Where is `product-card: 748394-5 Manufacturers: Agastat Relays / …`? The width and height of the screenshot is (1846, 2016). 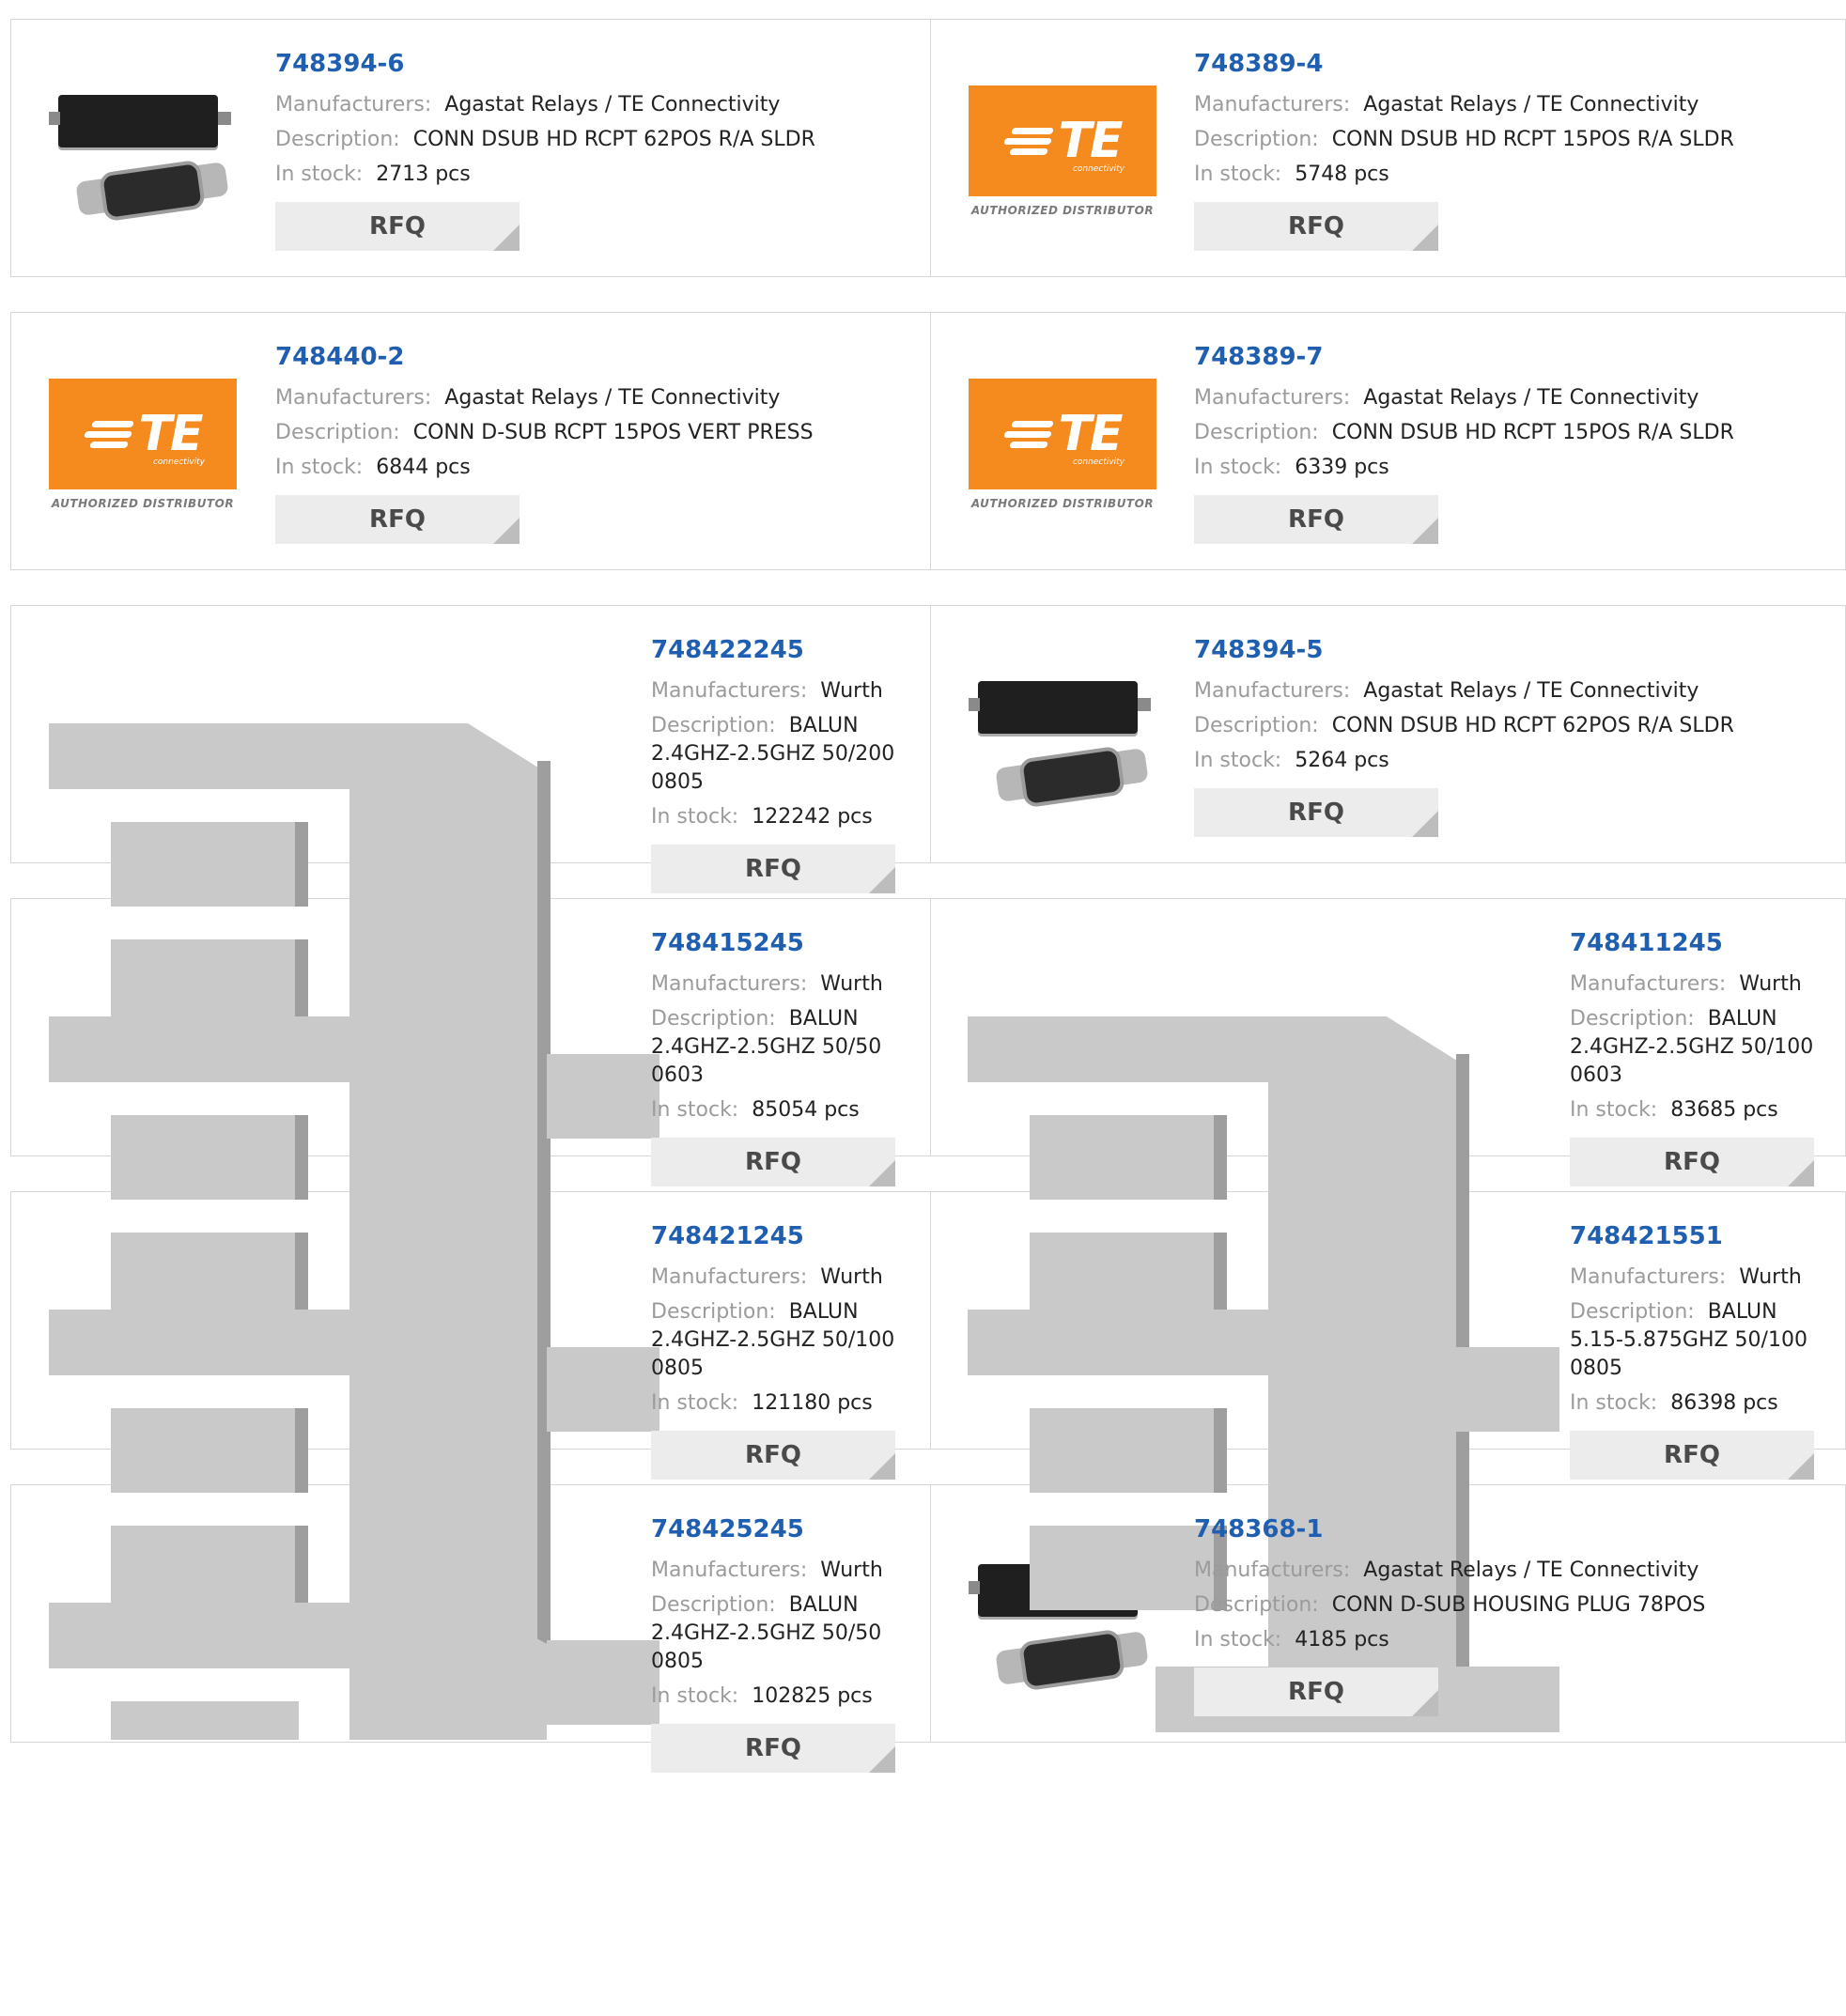 product-card: 748394-5 Manufacturers: Agastat Relays / … is located at coordinates (1388, 734).